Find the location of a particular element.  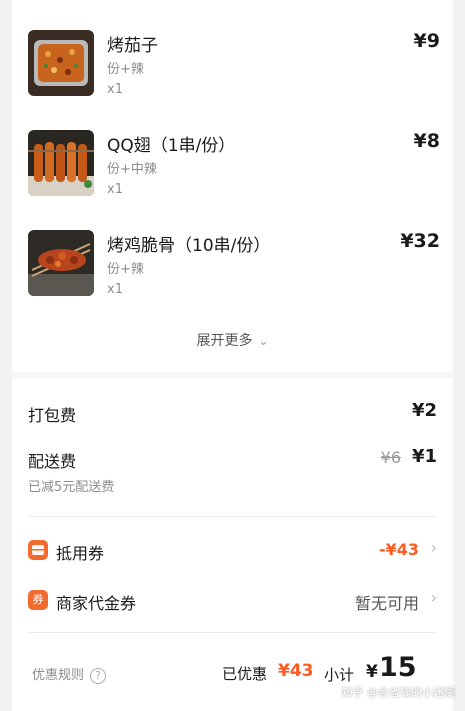

voucher-icon: 券 is located at coordinates (38, 600).